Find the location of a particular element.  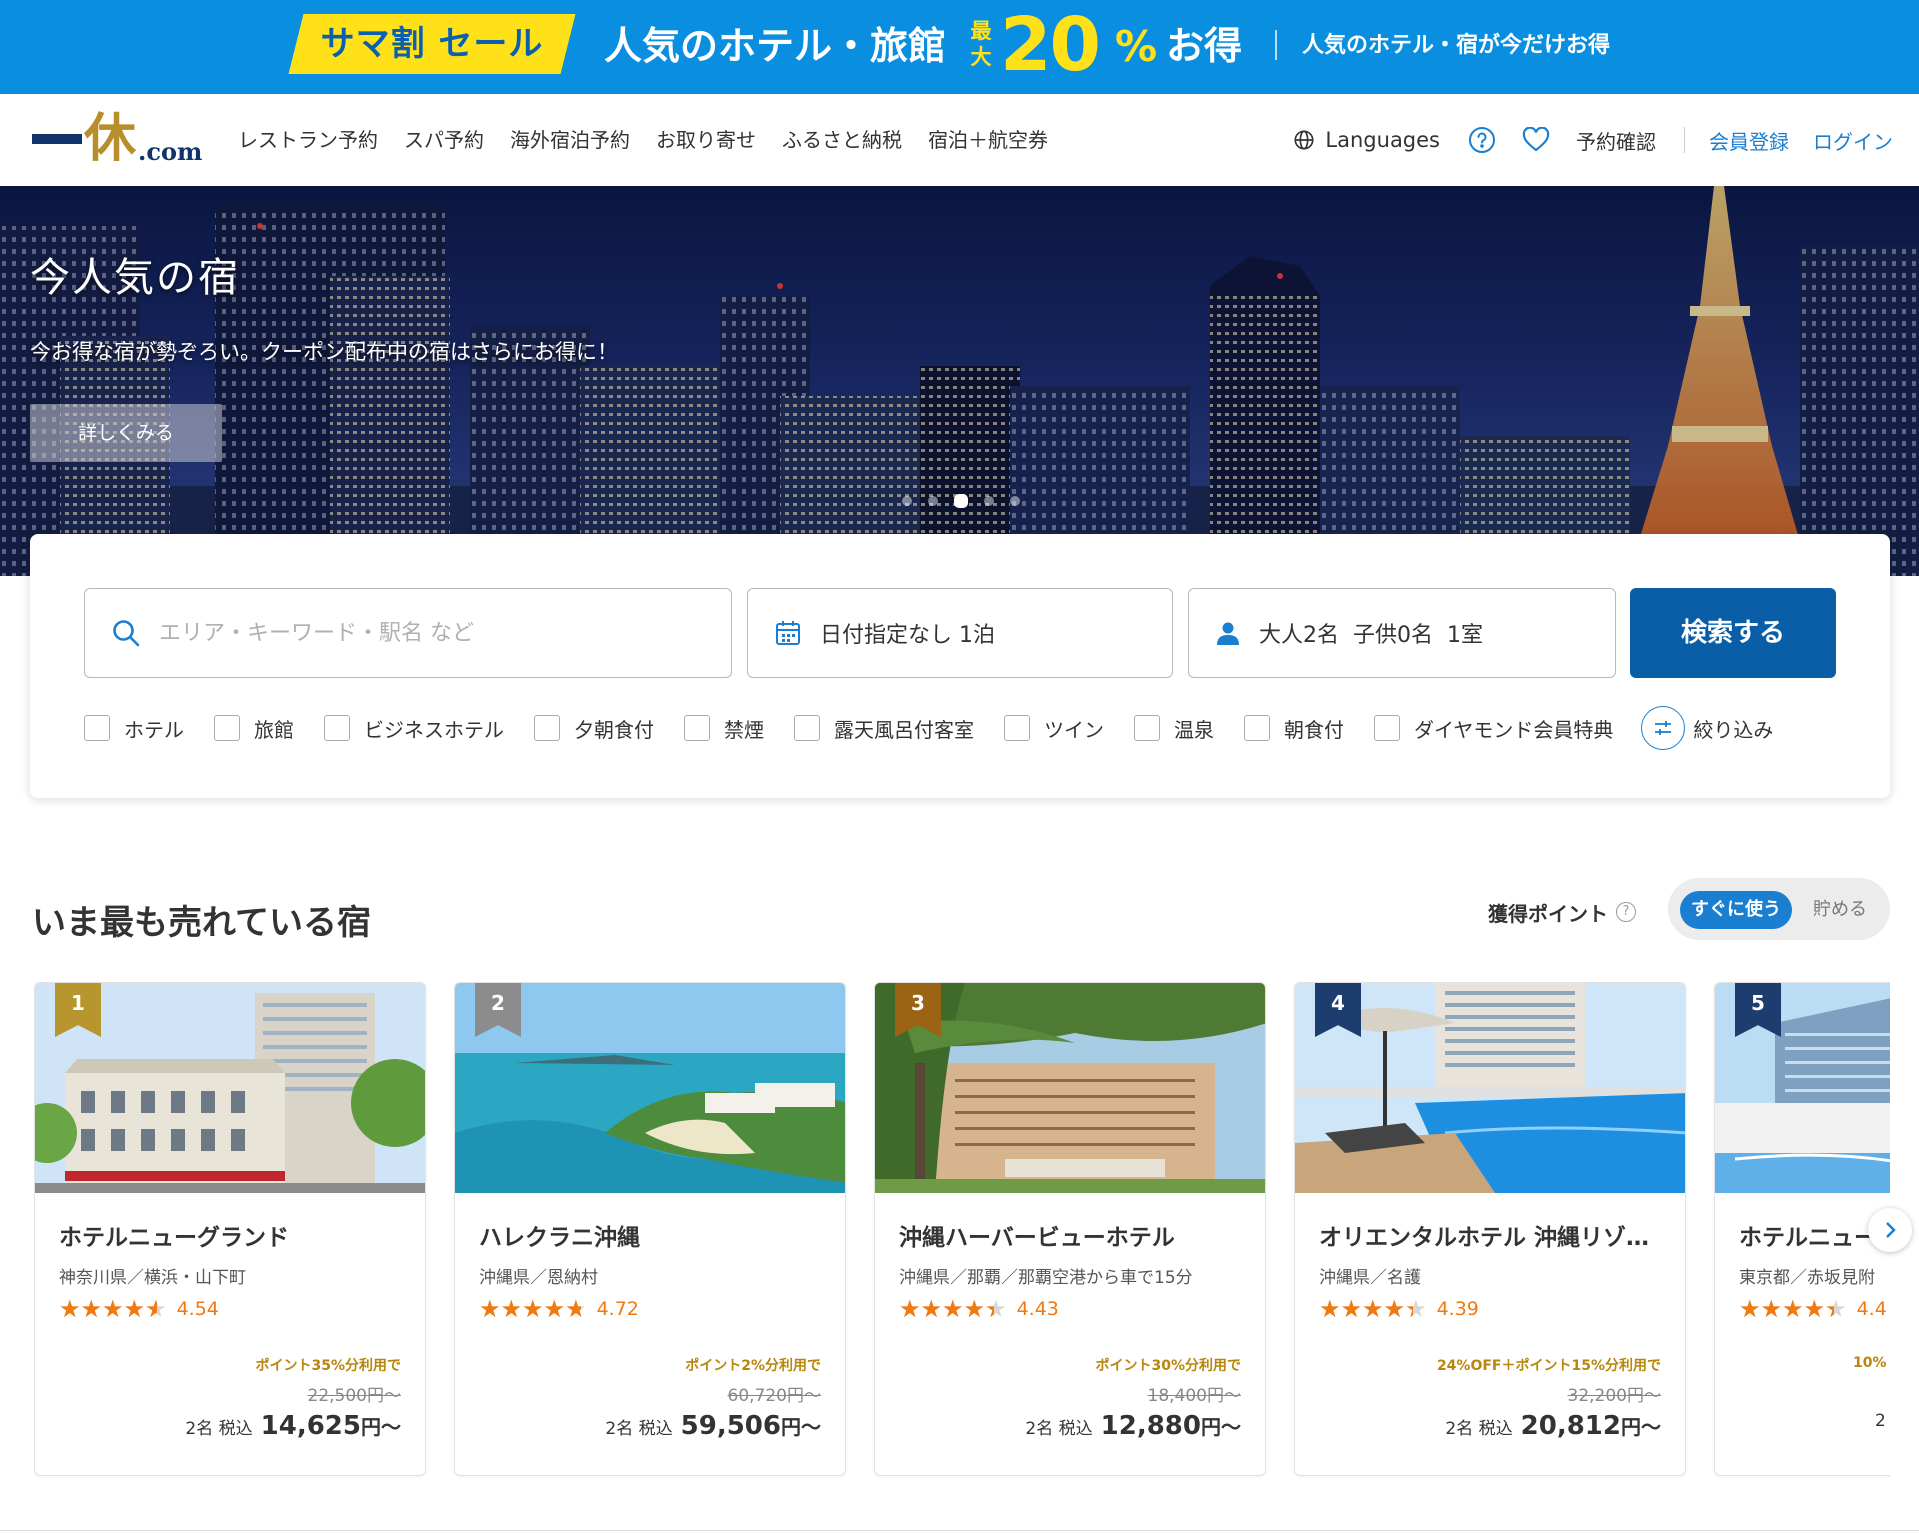

price-prefix: 2名 税込 is located at coordinates (219, 1429).